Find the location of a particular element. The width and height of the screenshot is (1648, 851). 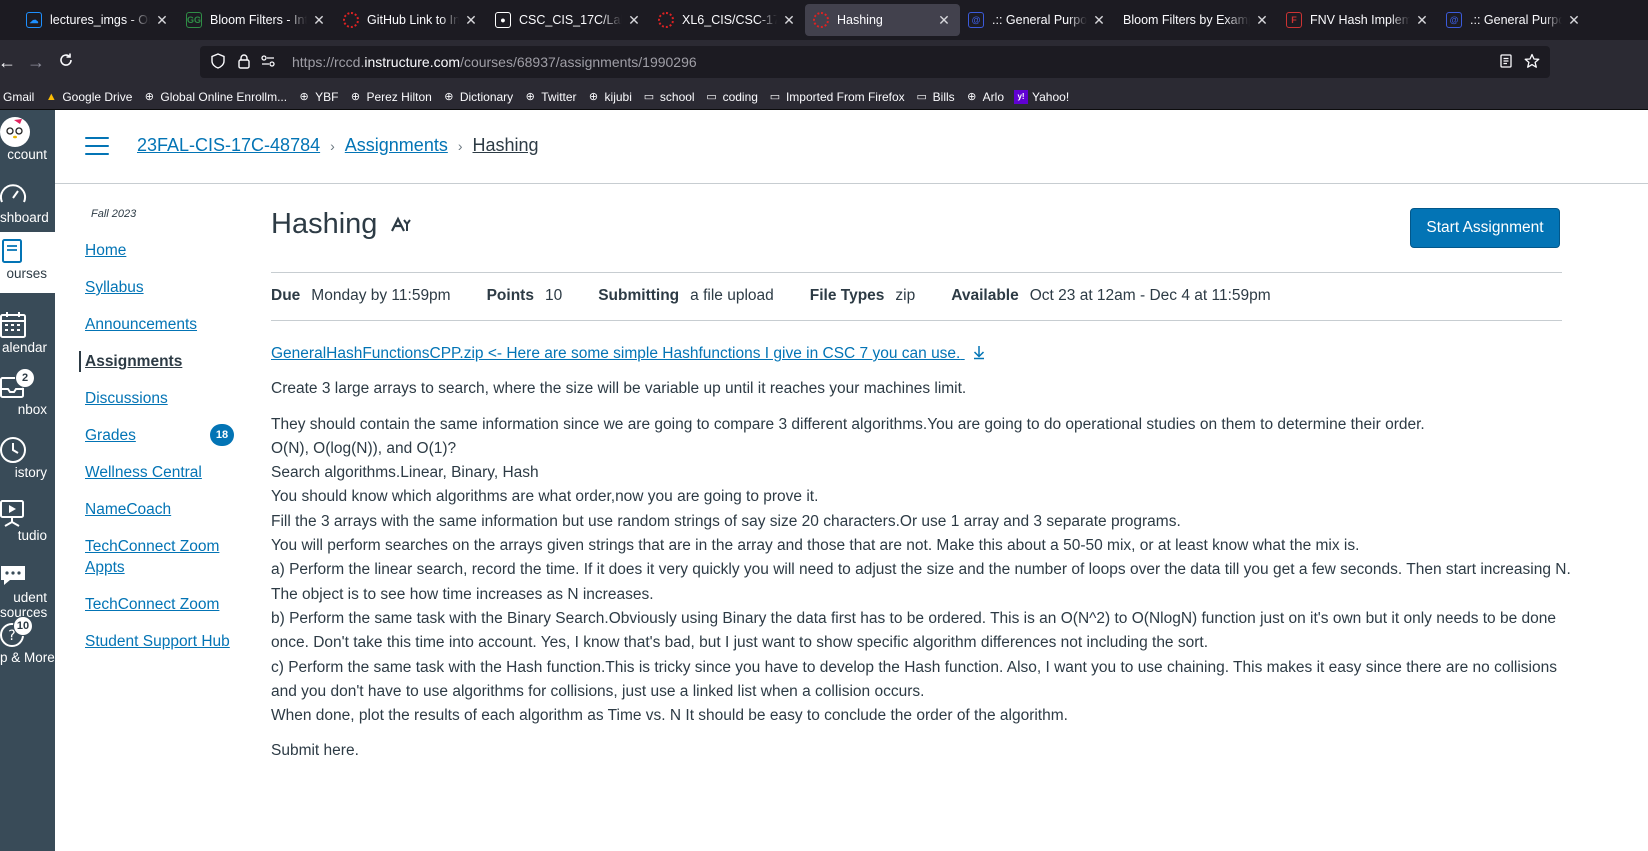

bookmark-item: ⊕ YBF is located at coordinates (318, 97).